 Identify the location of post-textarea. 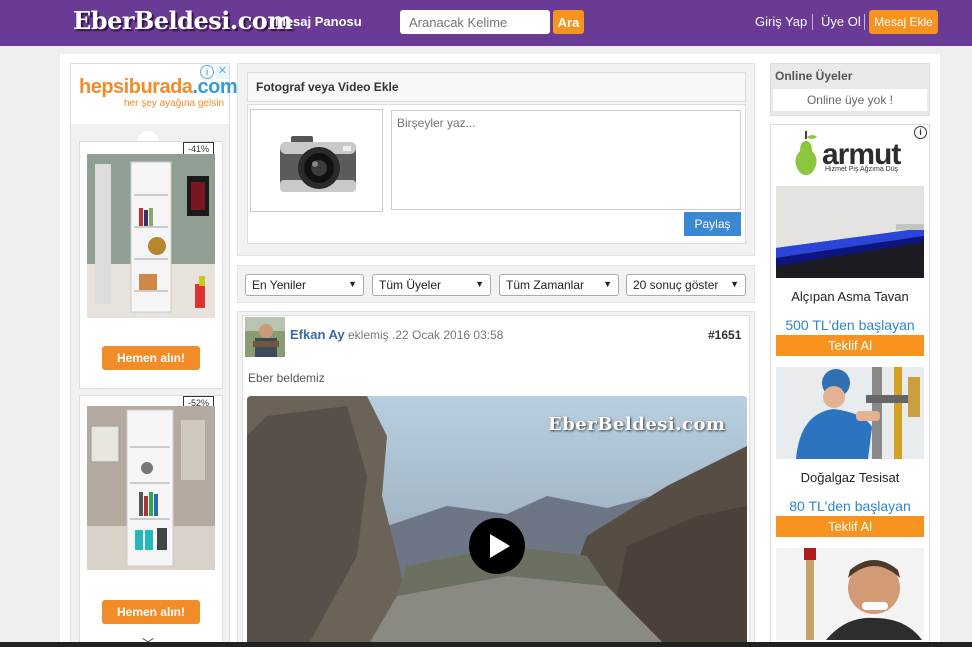
(566, 160).